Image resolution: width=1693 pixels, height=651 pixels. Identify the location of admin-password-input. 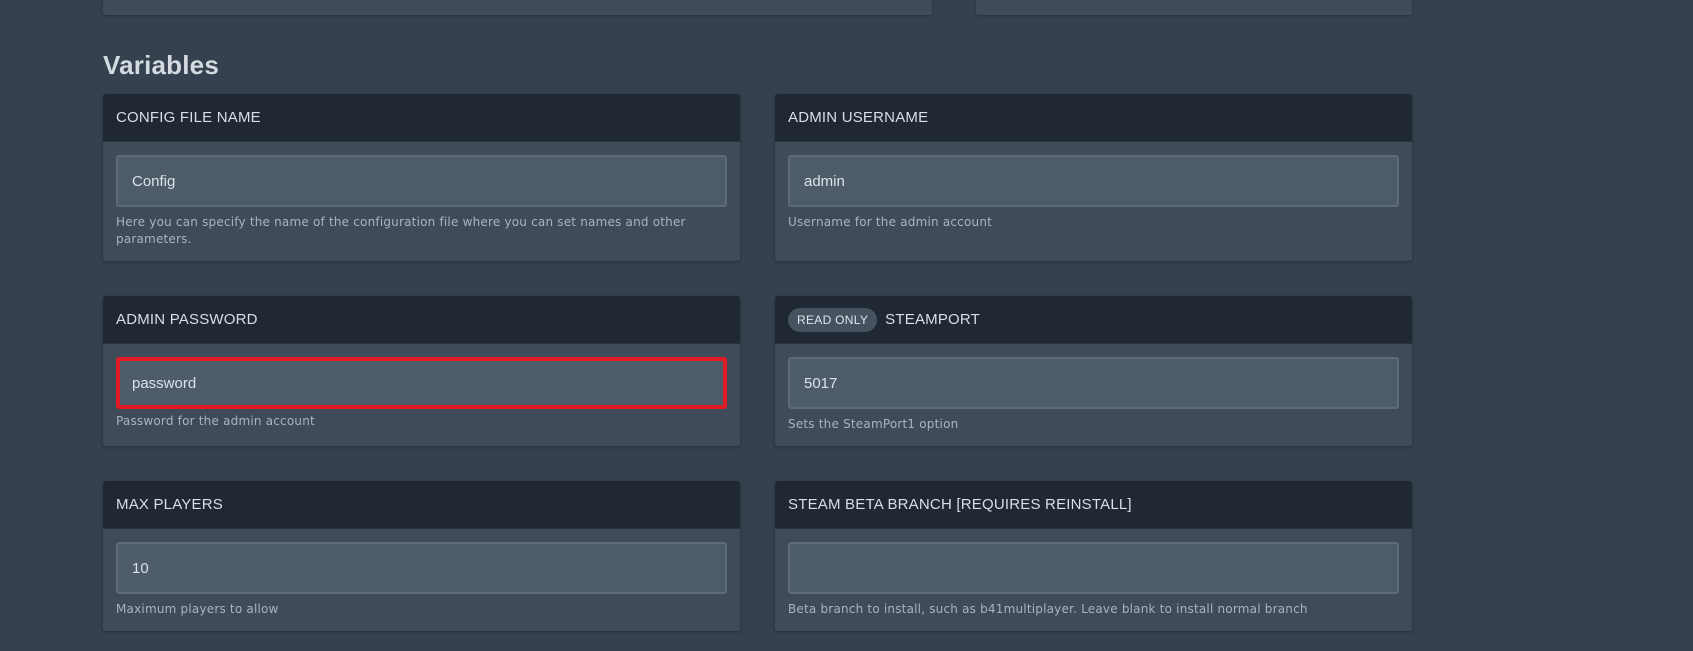
(421, 383).